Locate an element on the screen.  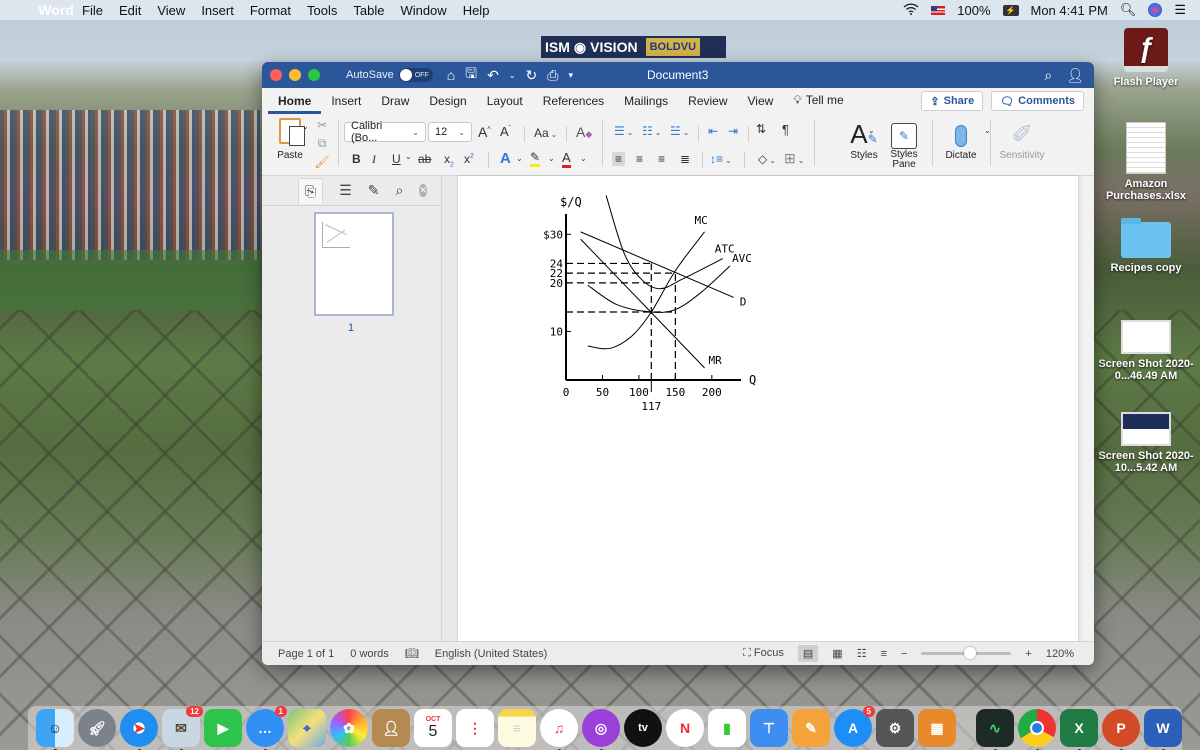
dictate-button: Dictate is located at coordinates (961, 139).